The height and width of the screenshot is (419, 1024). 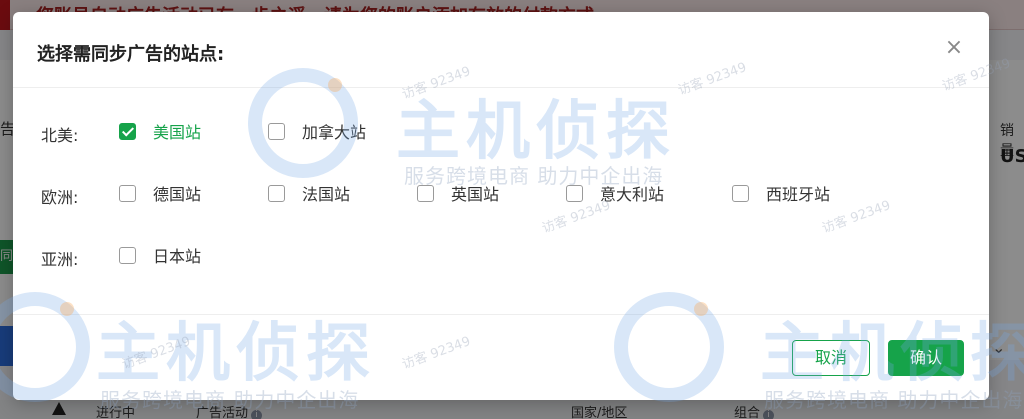 I want to click on close-icon: ×, so click(x=954, y=49).